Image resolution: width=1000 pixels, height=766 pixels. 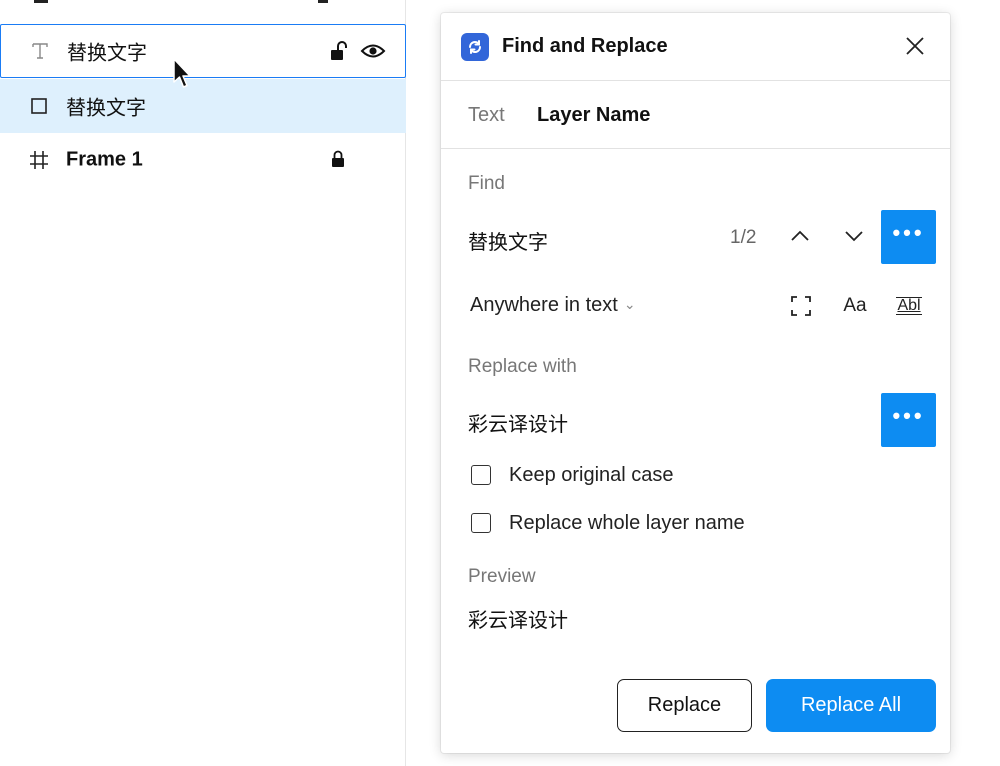 What do you see at coordinates (544, 305) in the screenshot?
I see `match-scope-value: Anywhere in text` at bounding box center [544, 305].